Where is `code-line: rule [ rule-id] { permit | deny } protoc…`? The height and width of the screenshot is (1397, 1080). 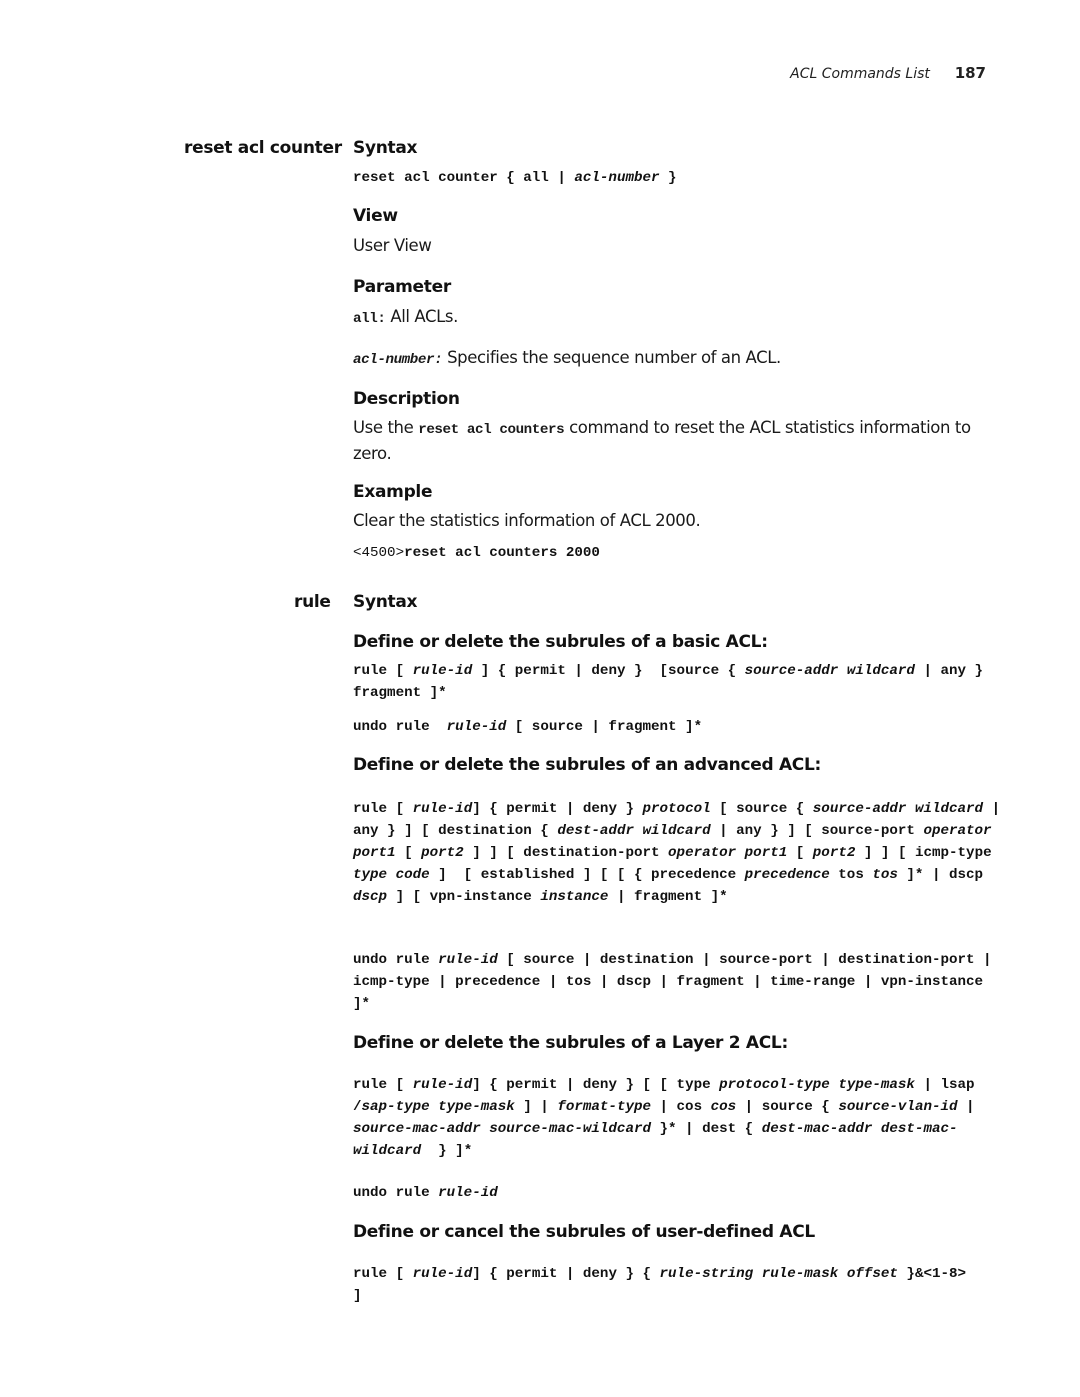
code-line: rule [ rule-id] { permit | deny } protoc… is located at coordinates (677, 853).